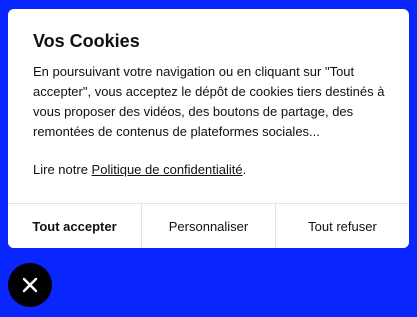 This screenshot has height=317, width=417. I want to click on cookie-banner-title: Vos Cookies, so click(86, 41).